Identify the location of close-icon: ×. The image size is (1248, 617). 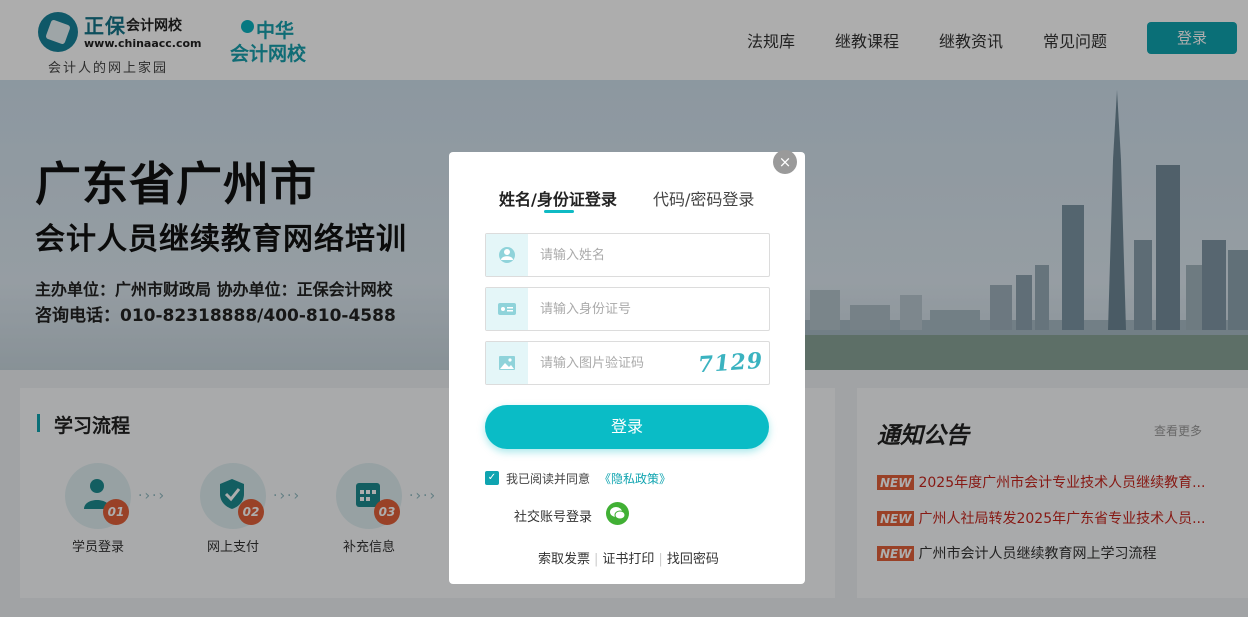
(785, 162).